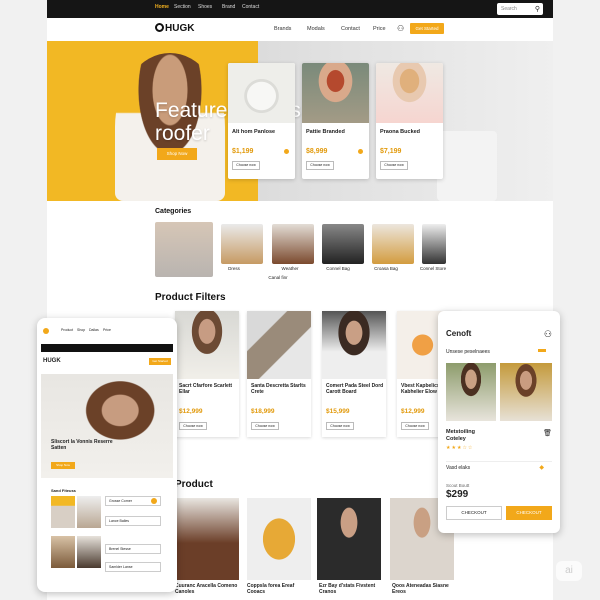 The height and width of the screenshot is (600, 600). What do you see at coordinates (46, 331) in the screenshot?
I see `menu-icon` at bounding box center [46, 331].